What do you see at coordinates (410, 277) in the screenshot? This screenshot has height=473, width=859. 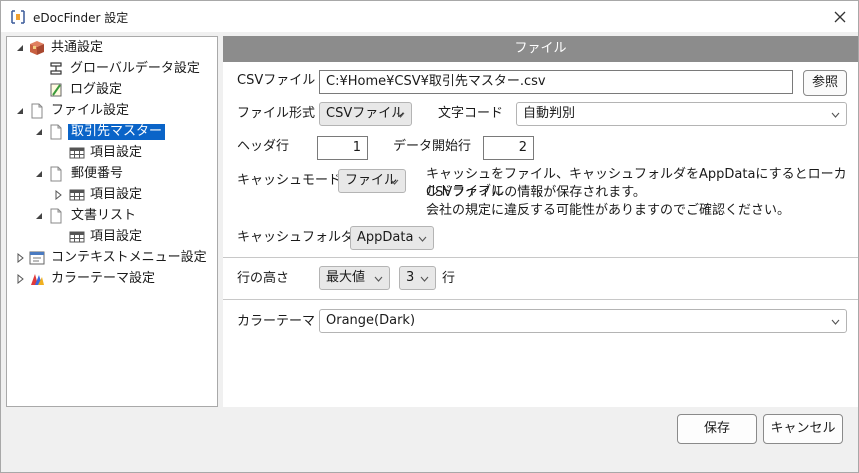 I see `row-height-count-value: 3` at bounding box center [410, 277].